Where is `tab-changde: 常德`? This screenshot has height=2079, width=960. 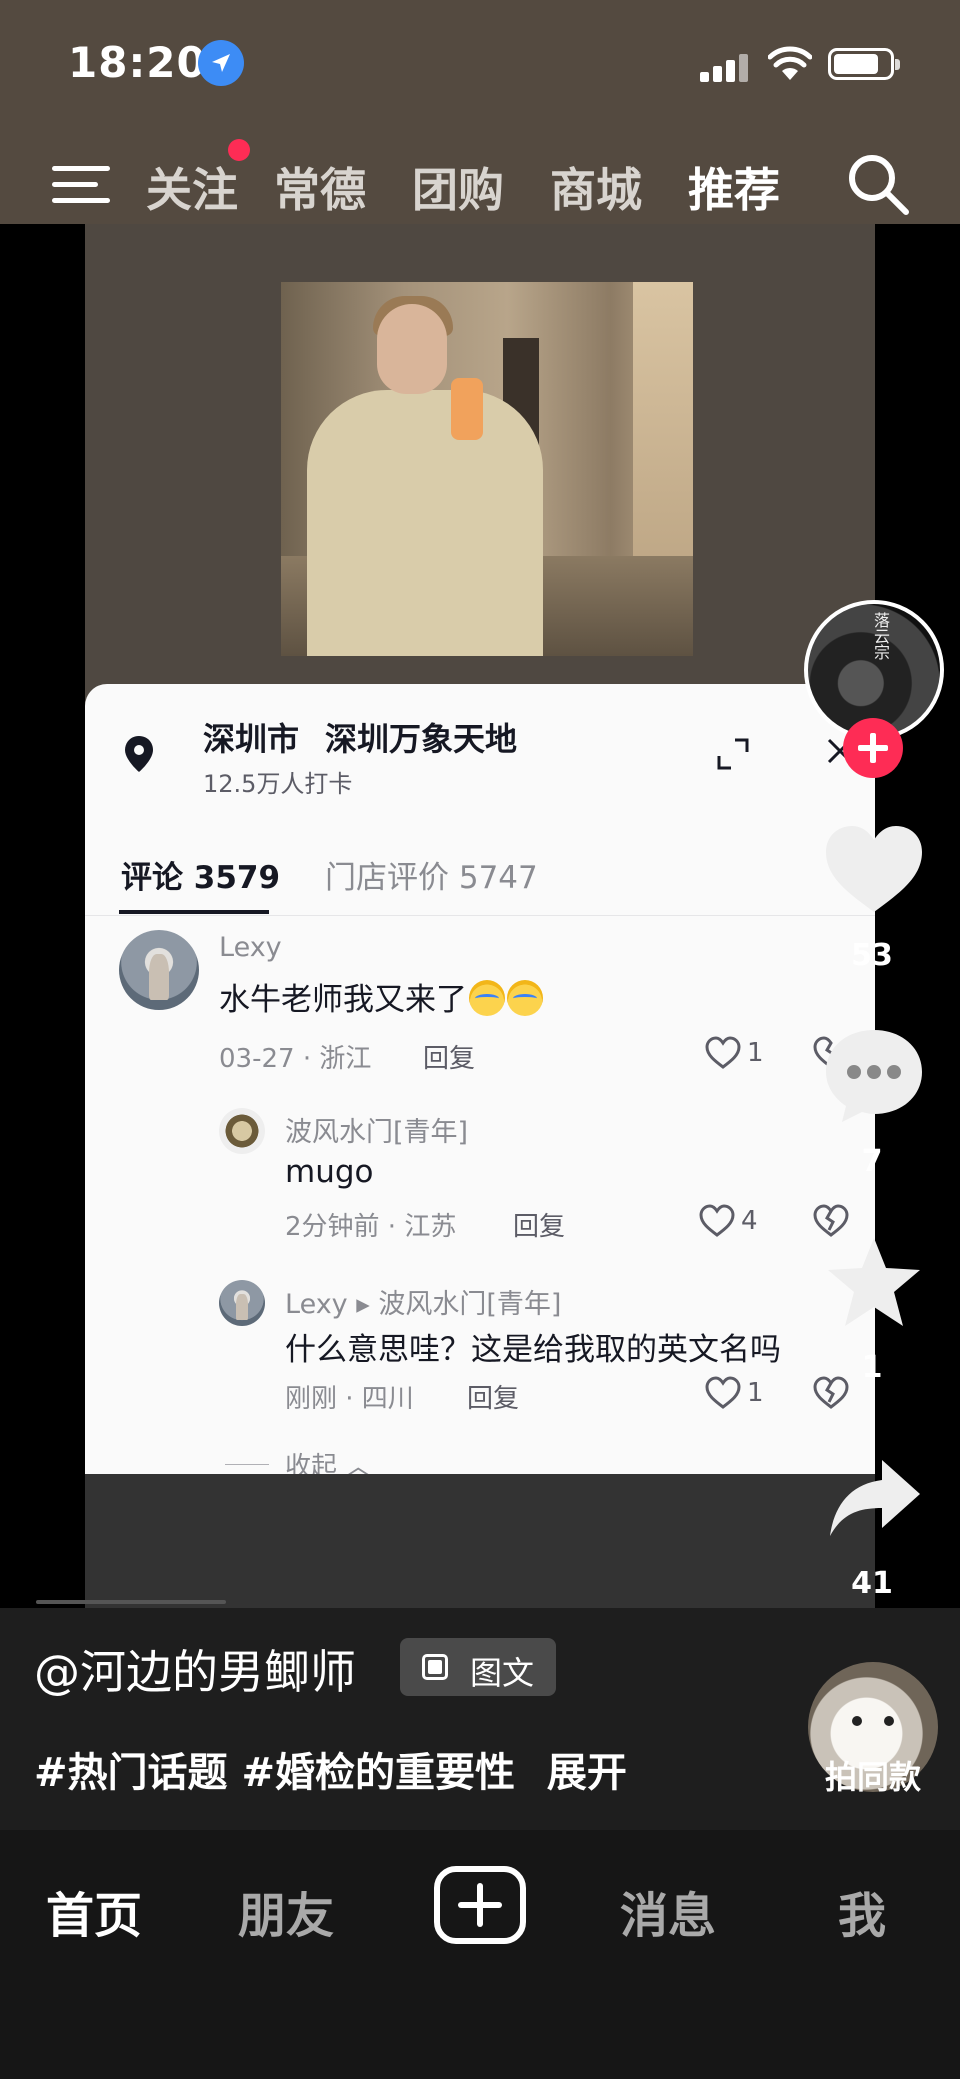
tab-changde: 常德 is located at coordinates (320, 187).